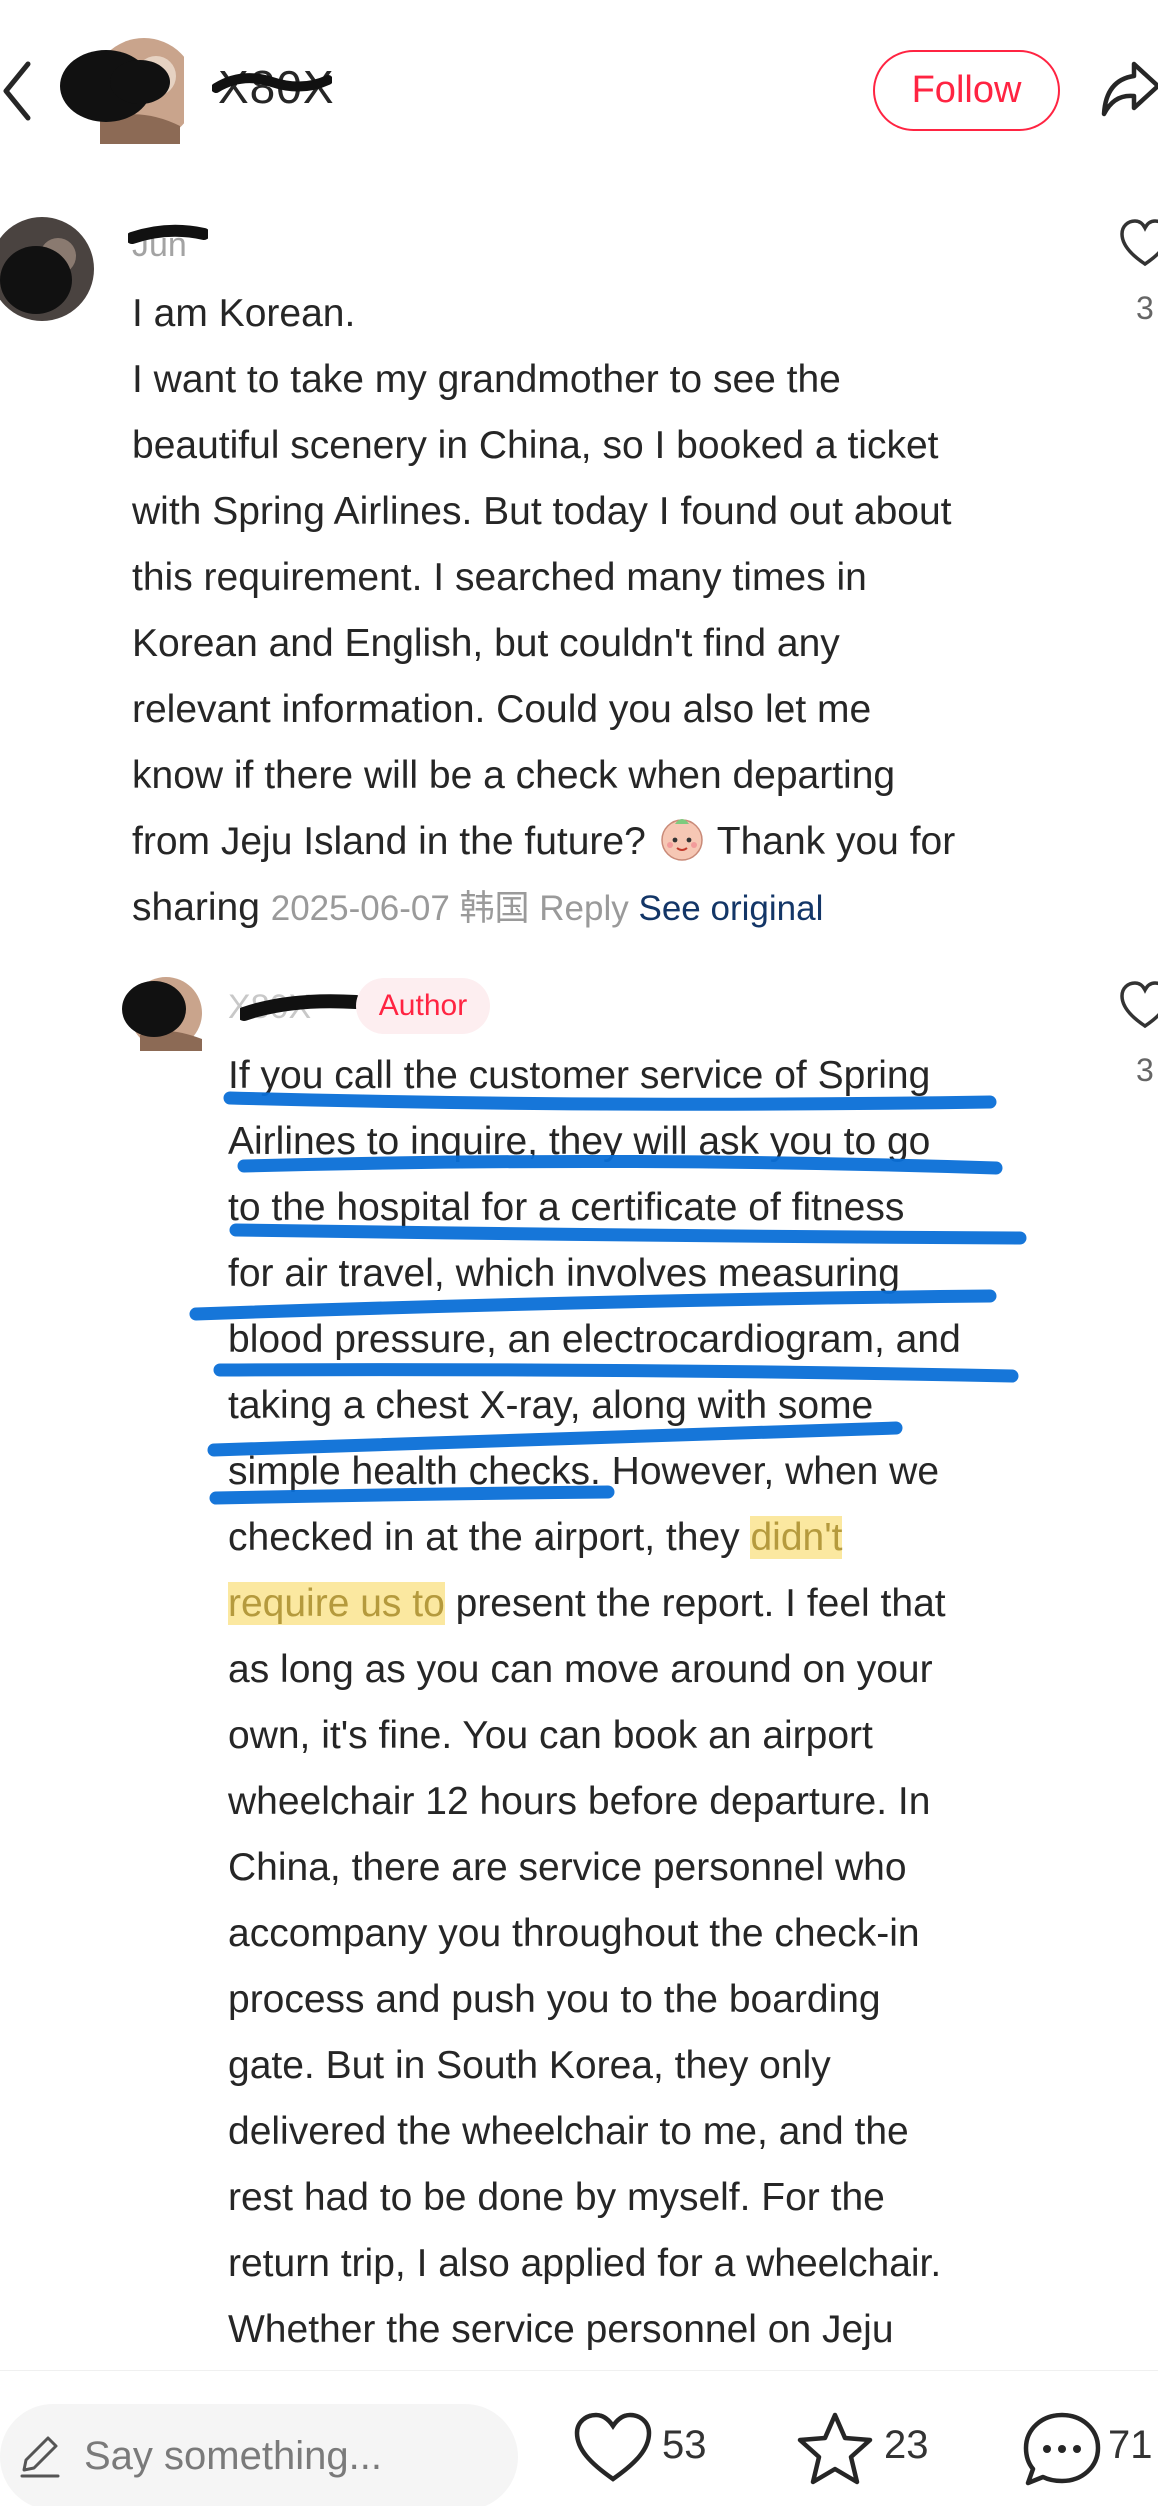  What do you see at coordinates (731, 908) in the screenshot?
I see `see-original-link: See original` at bounding box center [731, 908].